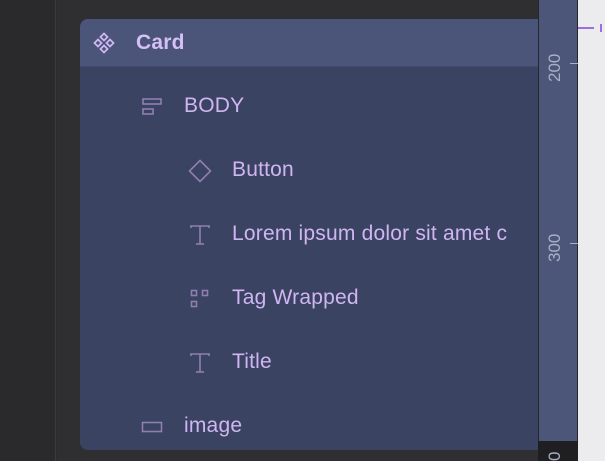 The image size is (605, 461). I want to click on component-icon, so click(104, 43).